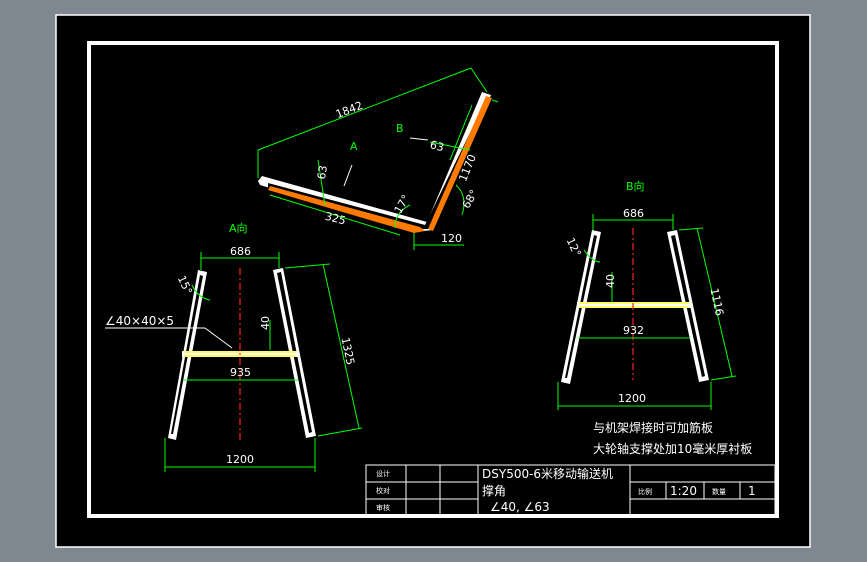 The image size is (867, 562). Describe the element at coordinates (383, 507) in the screenshot. I see `review-label: 审核` at that location.